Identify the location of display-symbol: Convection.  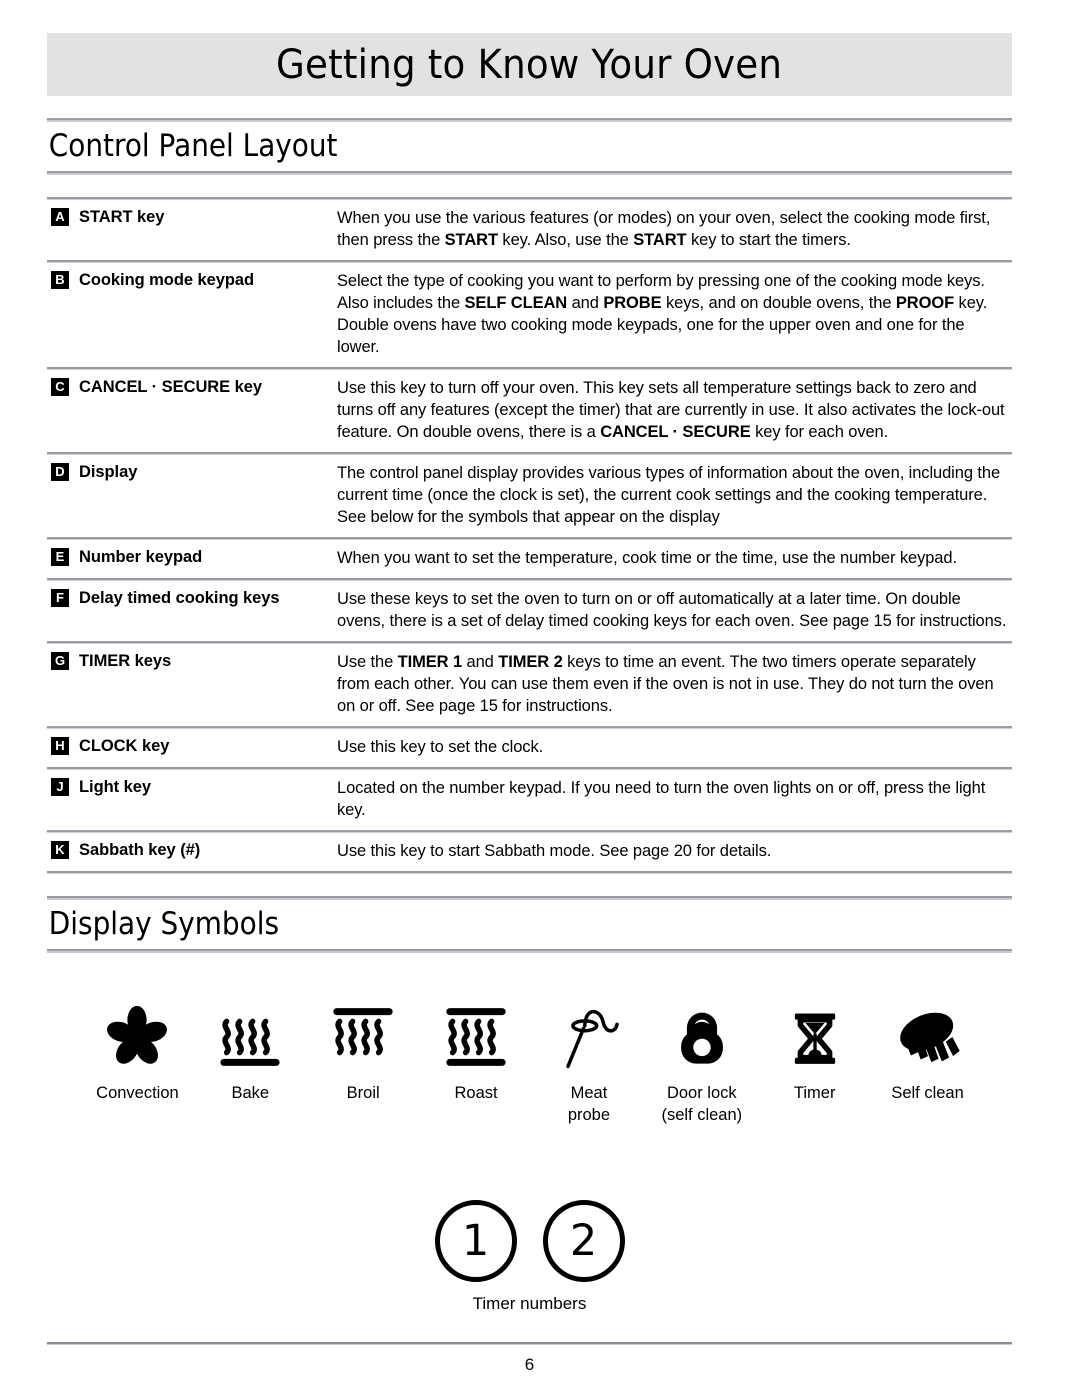
(137, 1047).